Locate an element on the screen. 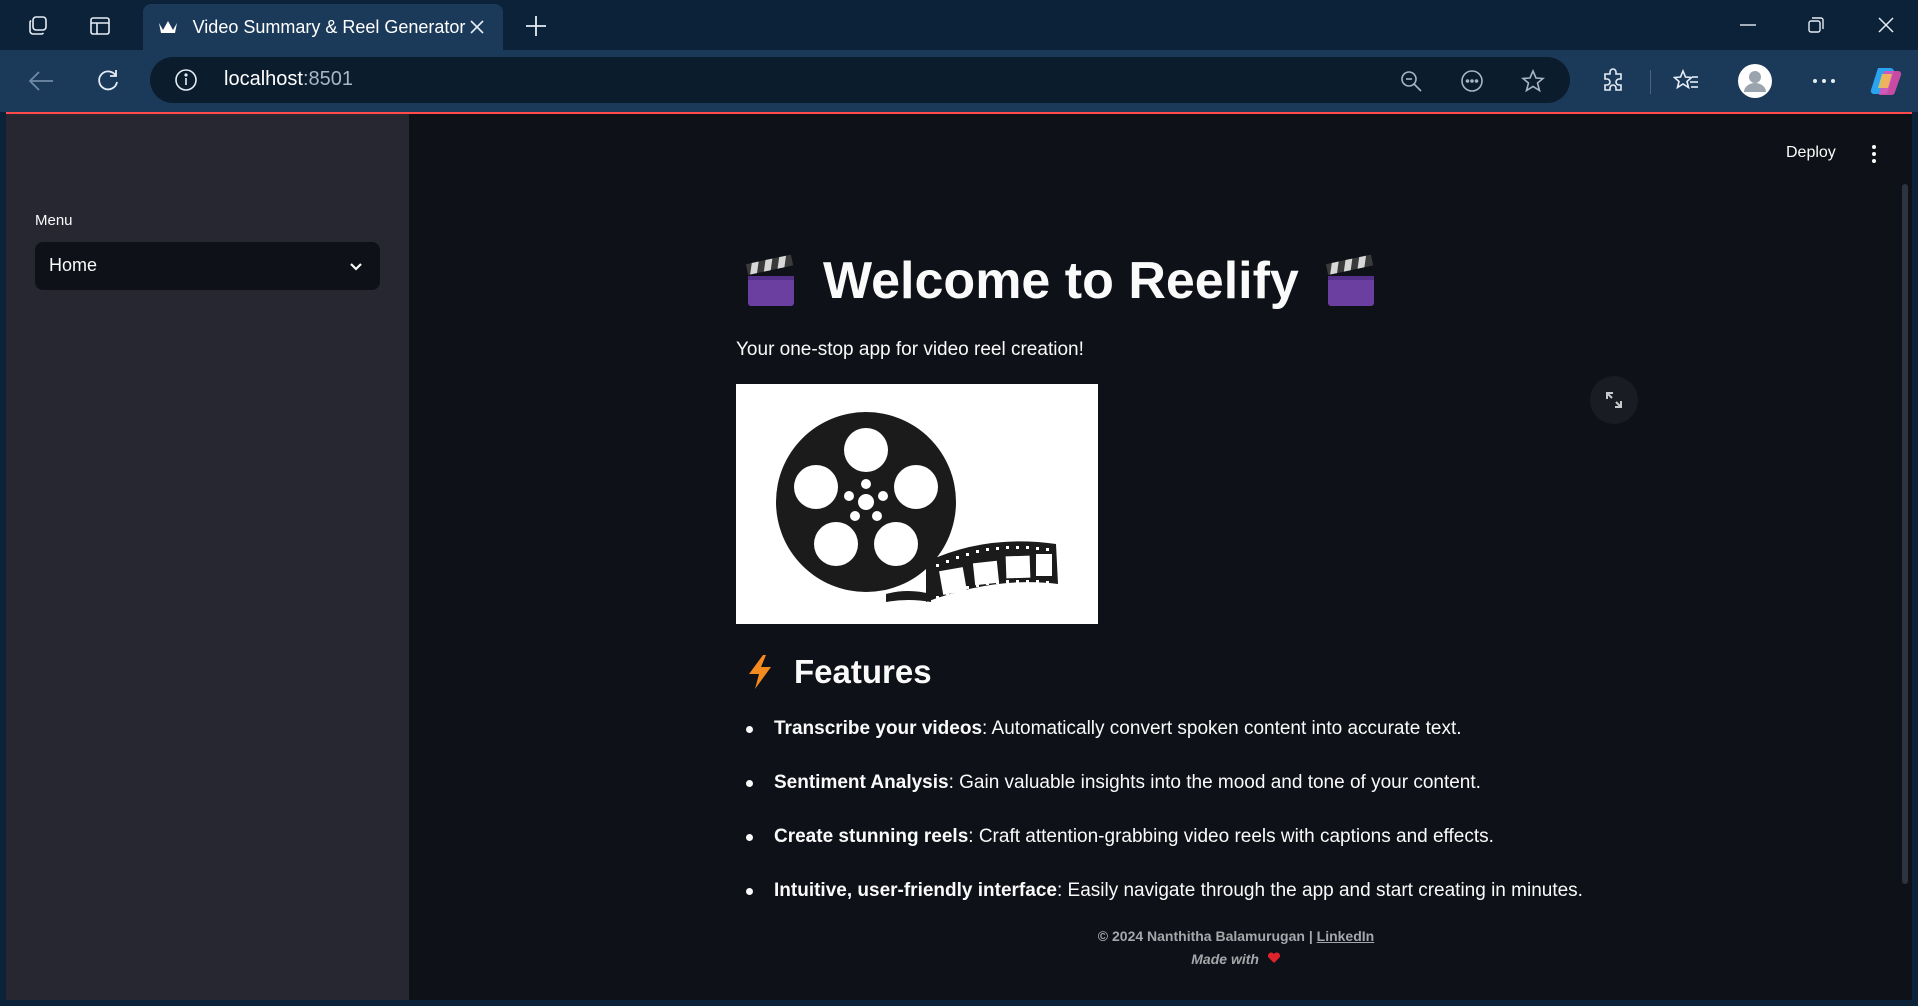  url-text: localhost:8501 is located at coordinates (288, 79).